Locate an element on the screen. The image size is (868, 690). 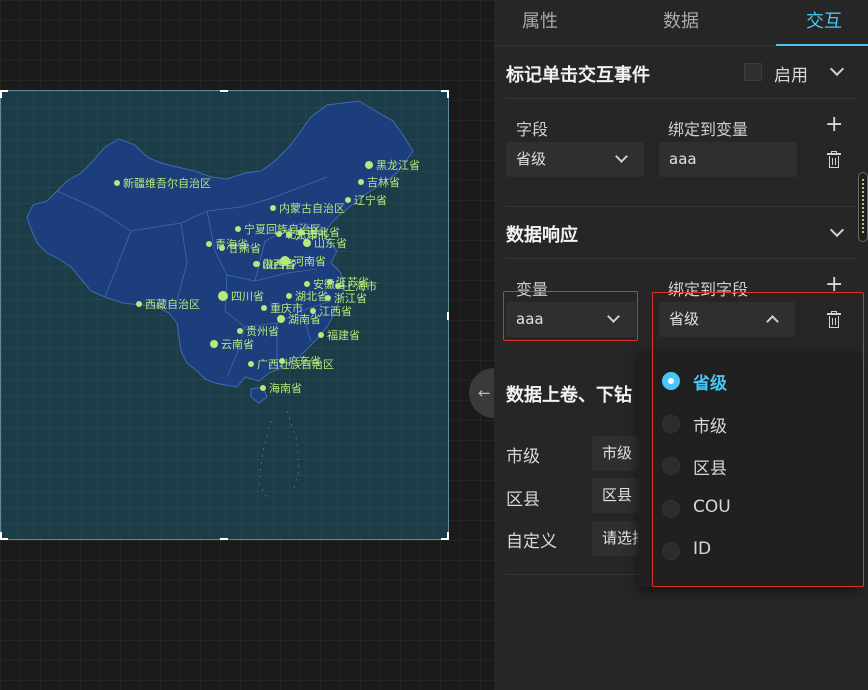
panel-tabs: 属性 数据 交互 is located at coordinates (681, 23).